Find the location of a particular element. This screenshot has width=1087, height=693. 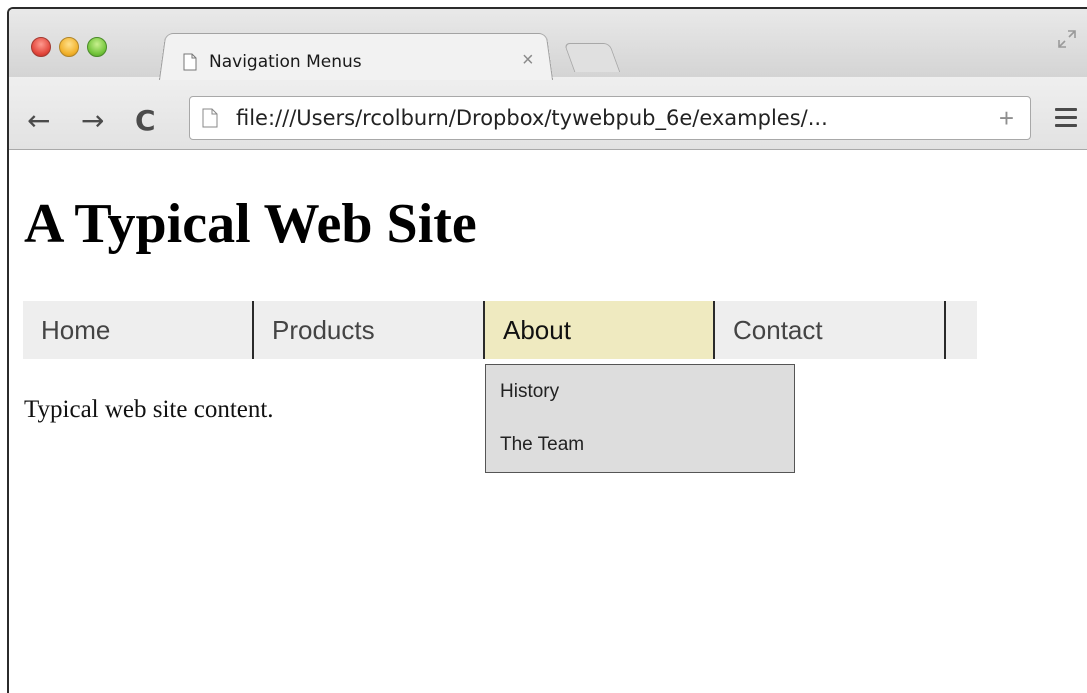

main-nav: Home Products About Contact is located at coordinates (500, 330).